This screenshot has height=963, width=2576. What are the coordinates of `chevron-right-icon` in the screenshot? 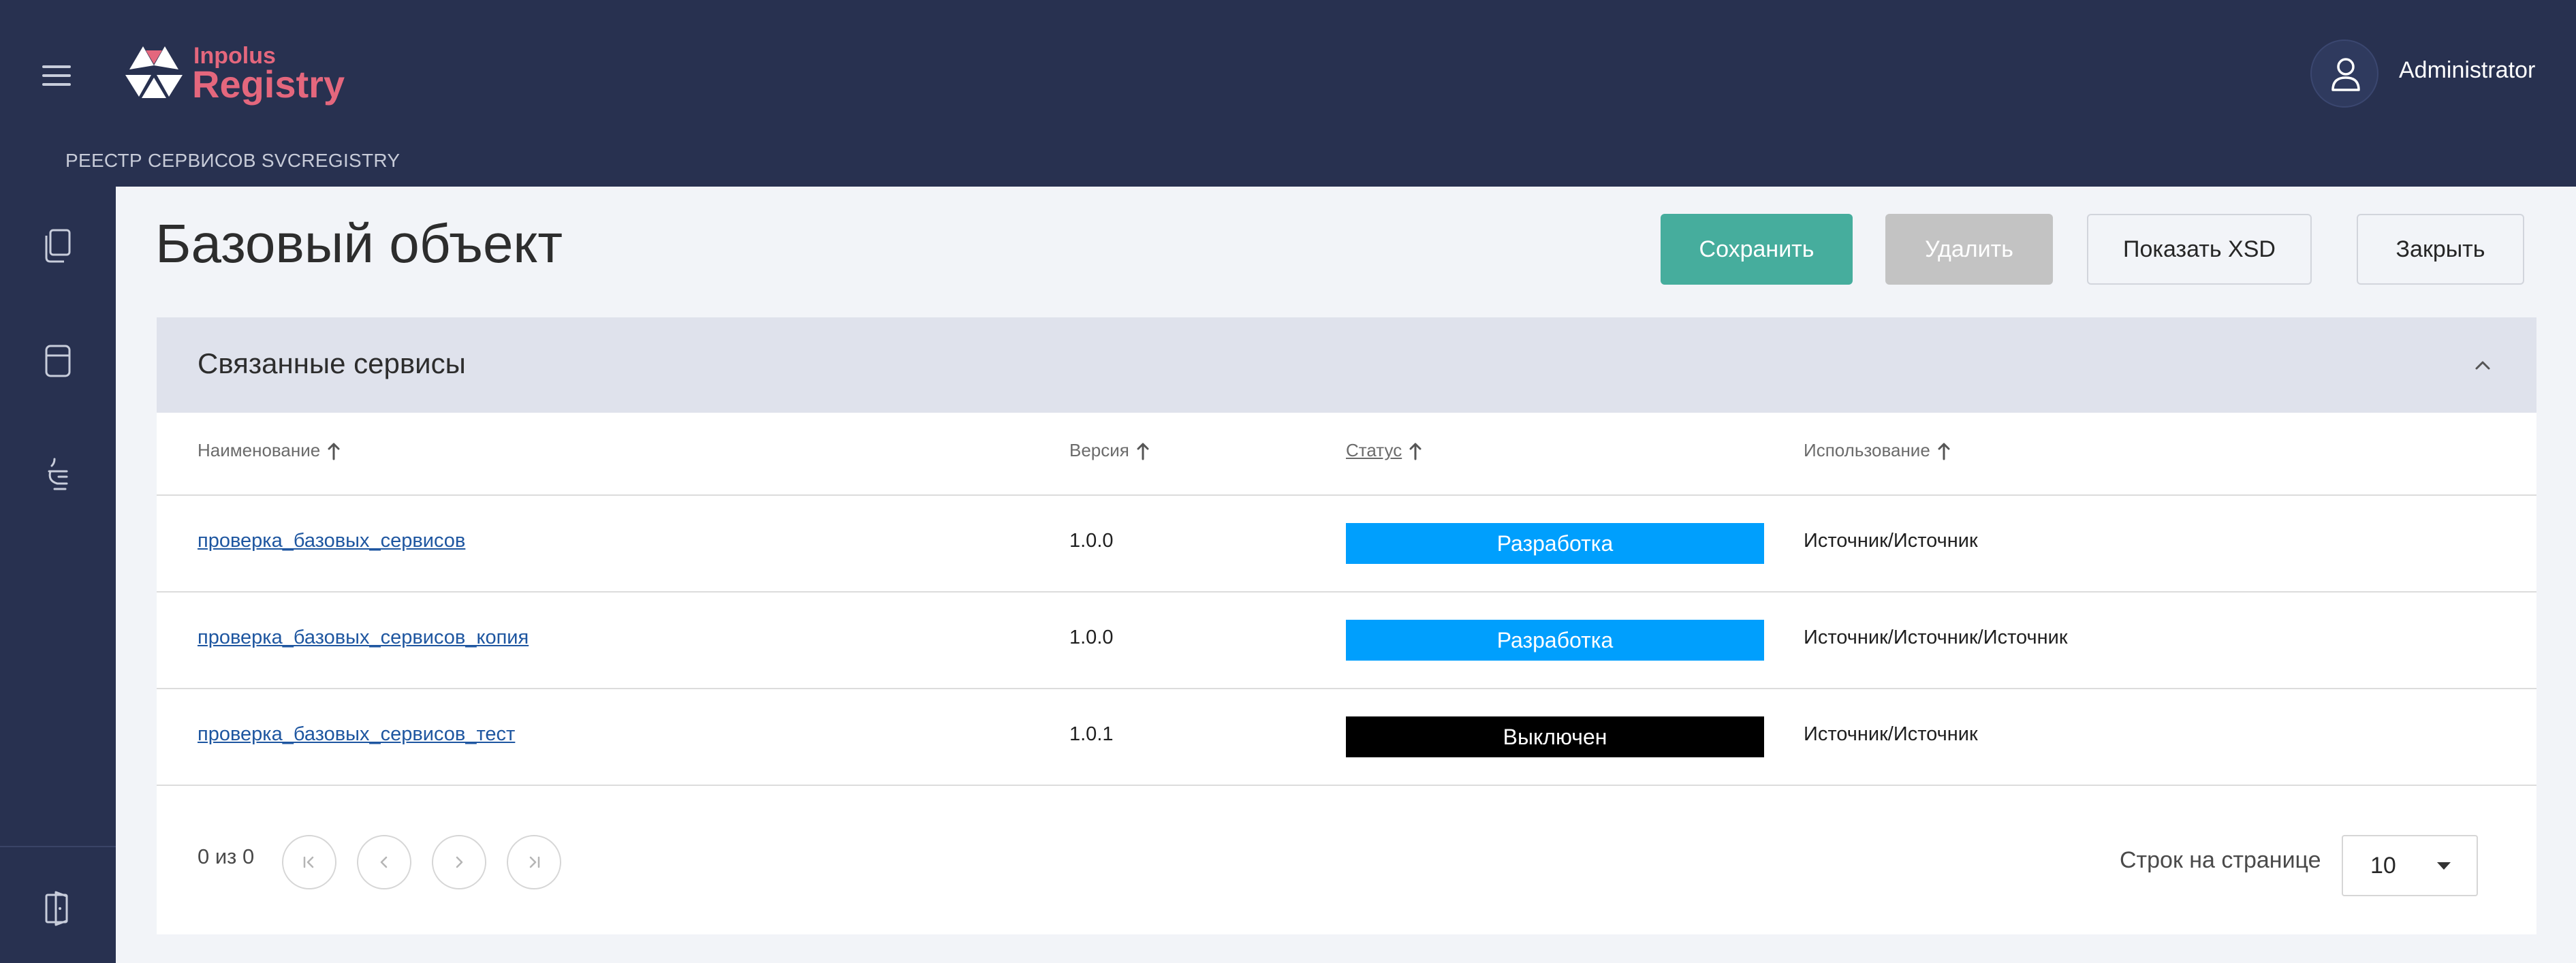 It's located at (459, 862).